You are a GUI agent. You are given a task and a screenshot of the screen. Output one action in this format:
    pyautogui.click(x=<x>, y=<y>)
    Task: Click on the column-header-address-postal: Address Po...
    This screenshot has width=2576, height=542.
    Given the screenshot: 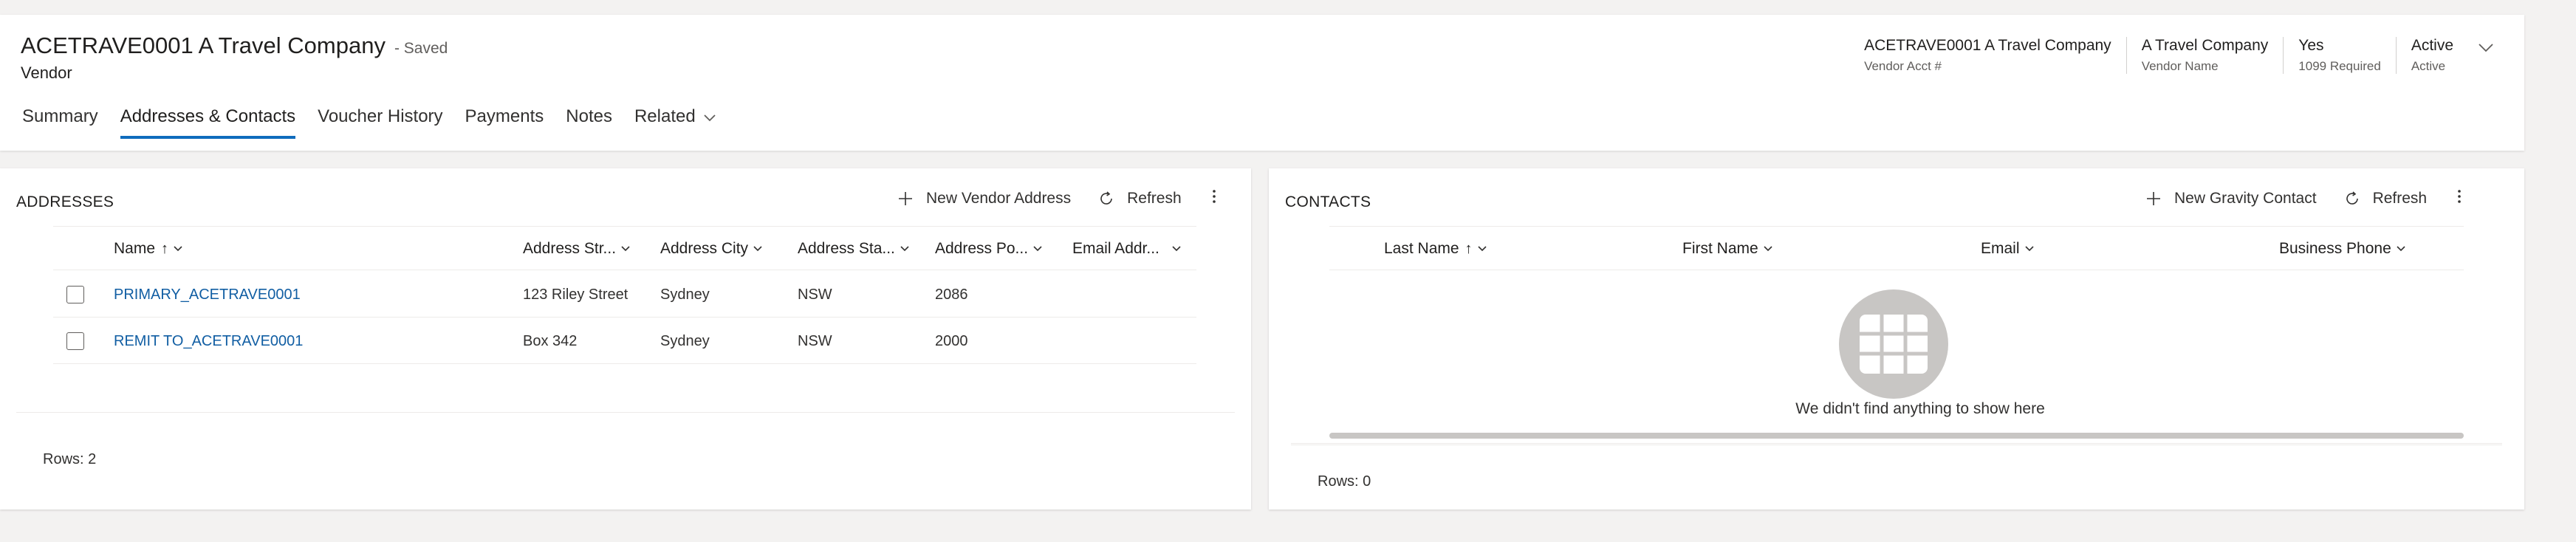 What is the action you would take?
    pyautogui.click(x=989, y=249)
    